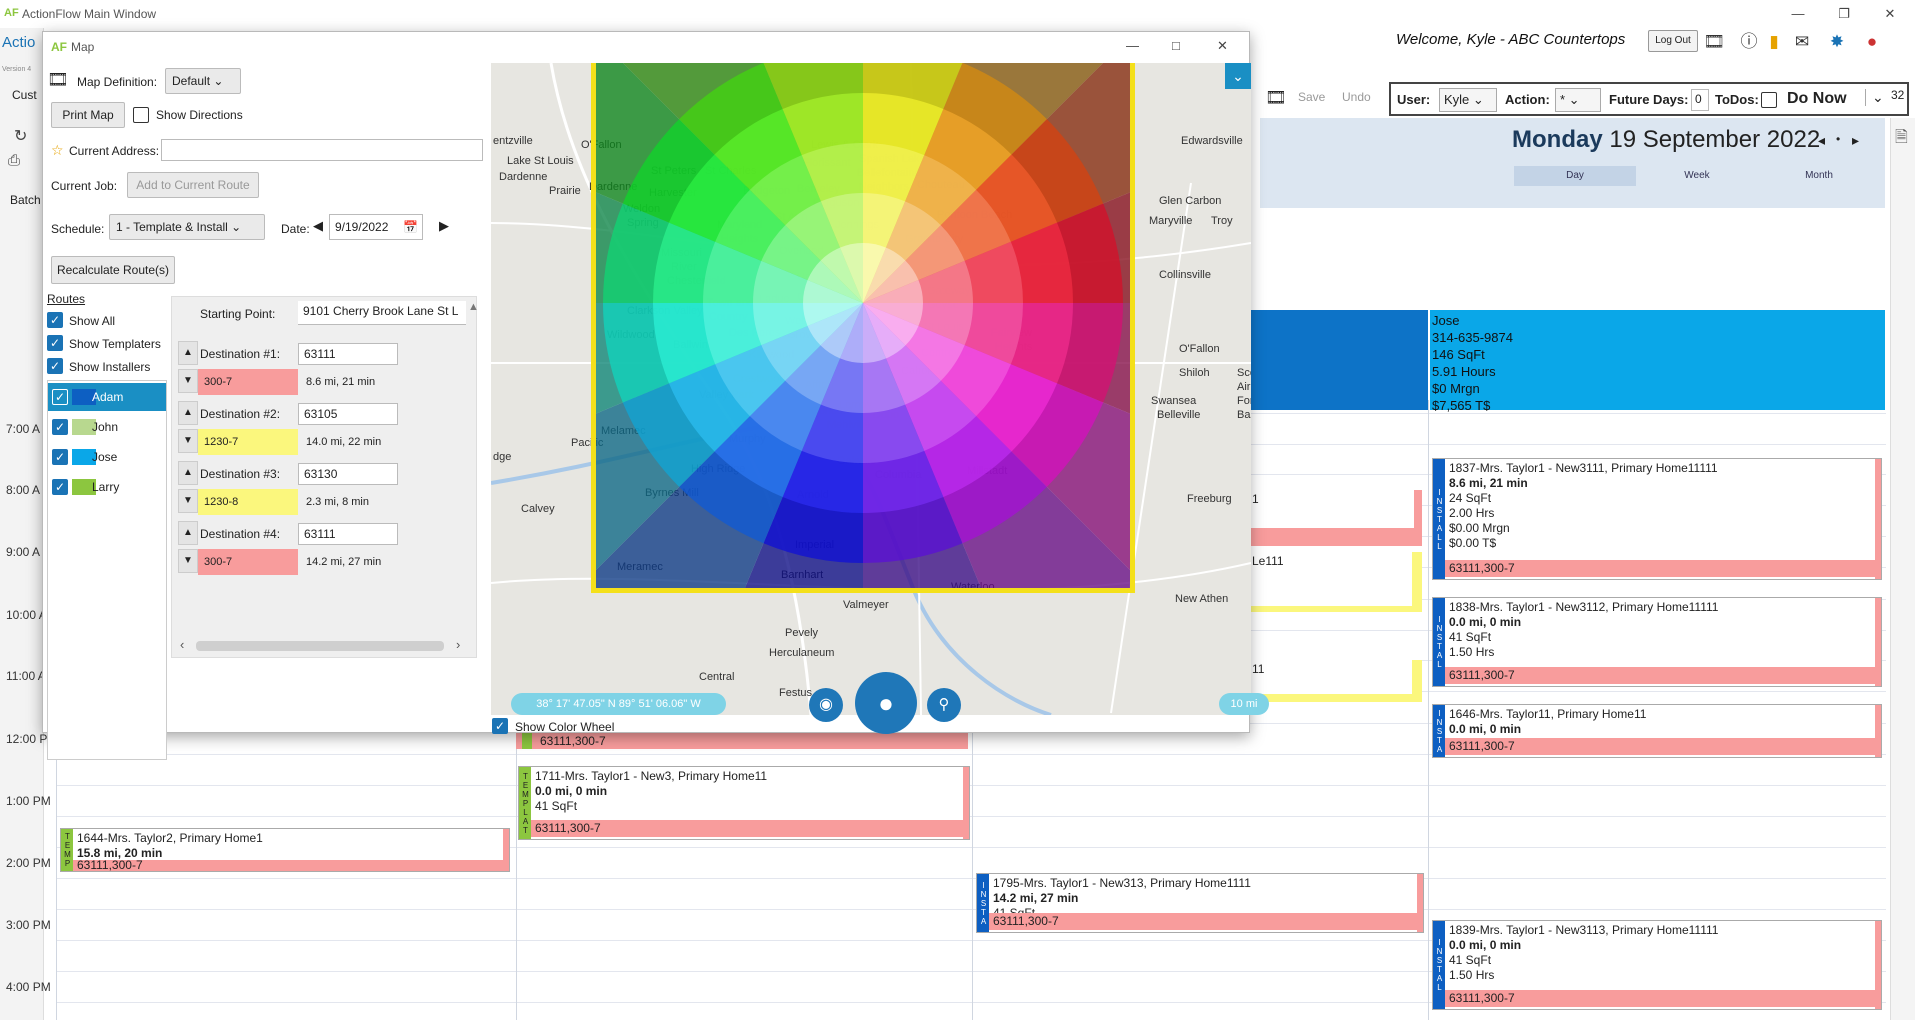 This screenshot has width=1915, height=1020. What do you see at coordinates (20, 136) in the screenshot?
I see `refresh-icon: ↻` at bounding box center [20, 136].